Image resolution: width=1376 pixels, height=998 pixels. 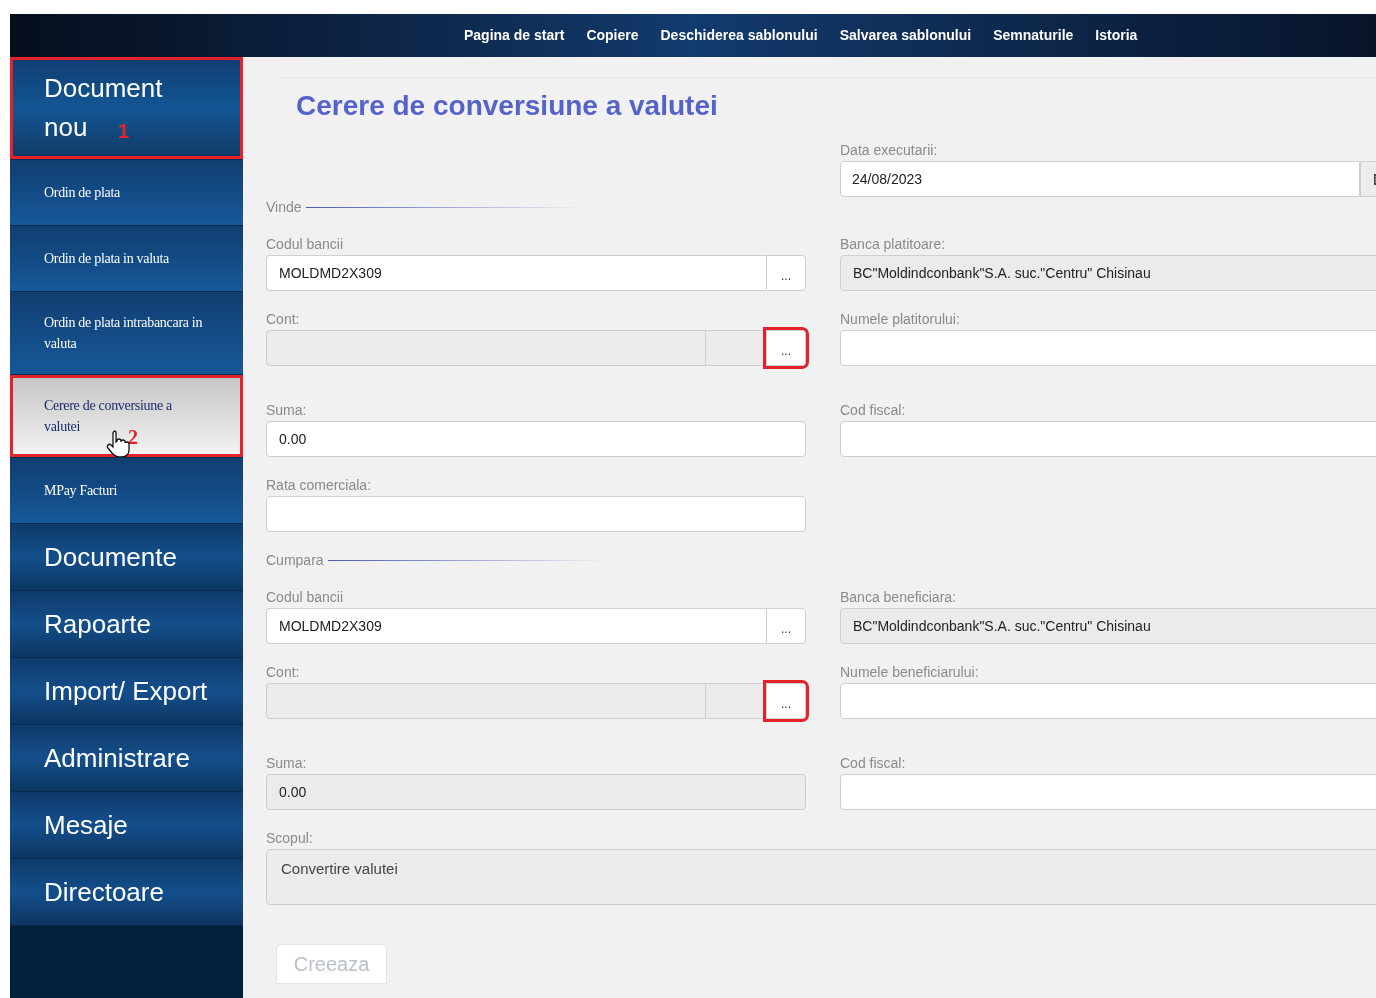 What do you see at coordinates (126, 491) in the screenshot?
I see `sidebar-item: MPay Facturi` at bounding box center [126, 491].